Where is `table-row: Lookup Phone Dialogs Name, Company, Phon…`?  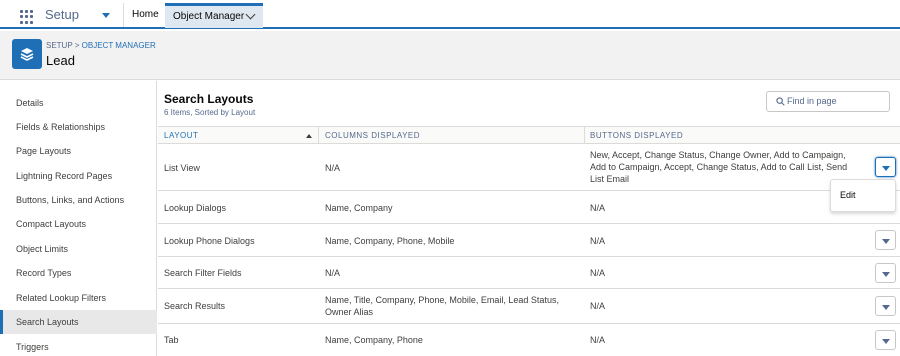 table-row: Lookup Phone Dialogs Name, Company, Phon… is located at coordinates (529, 240).